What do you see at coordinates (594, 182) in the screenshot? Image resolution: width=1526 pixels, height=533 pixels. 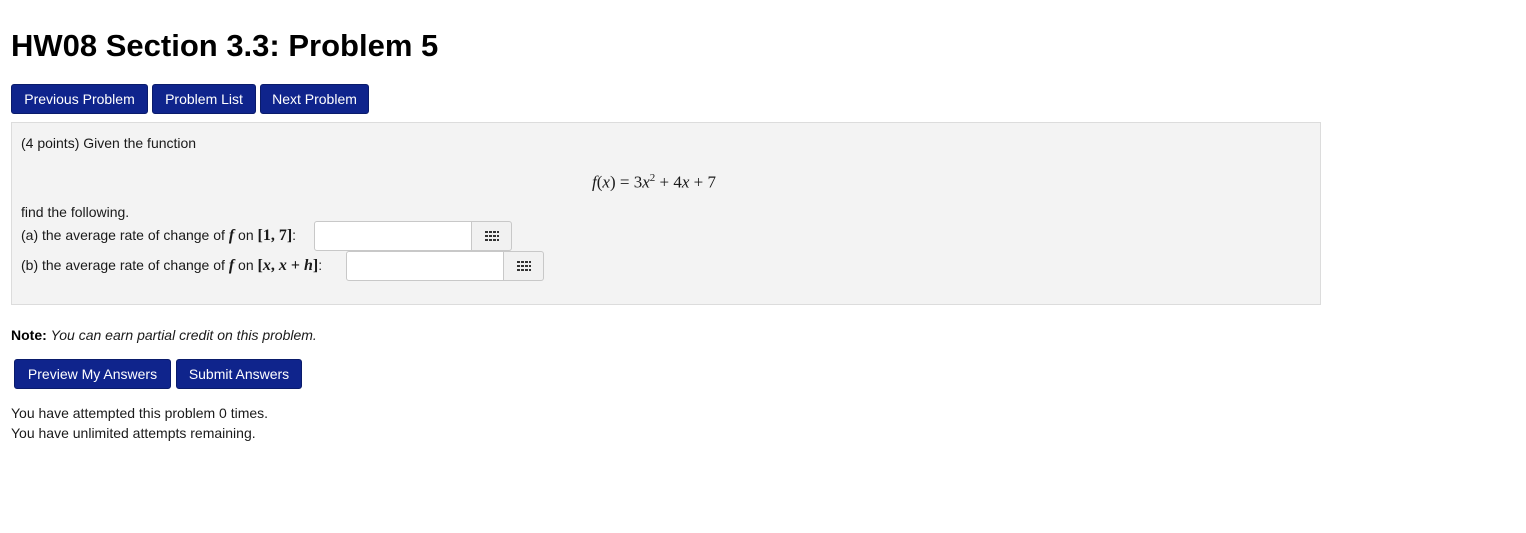 I see `formula-f: f` at bounding box center [594, 182].